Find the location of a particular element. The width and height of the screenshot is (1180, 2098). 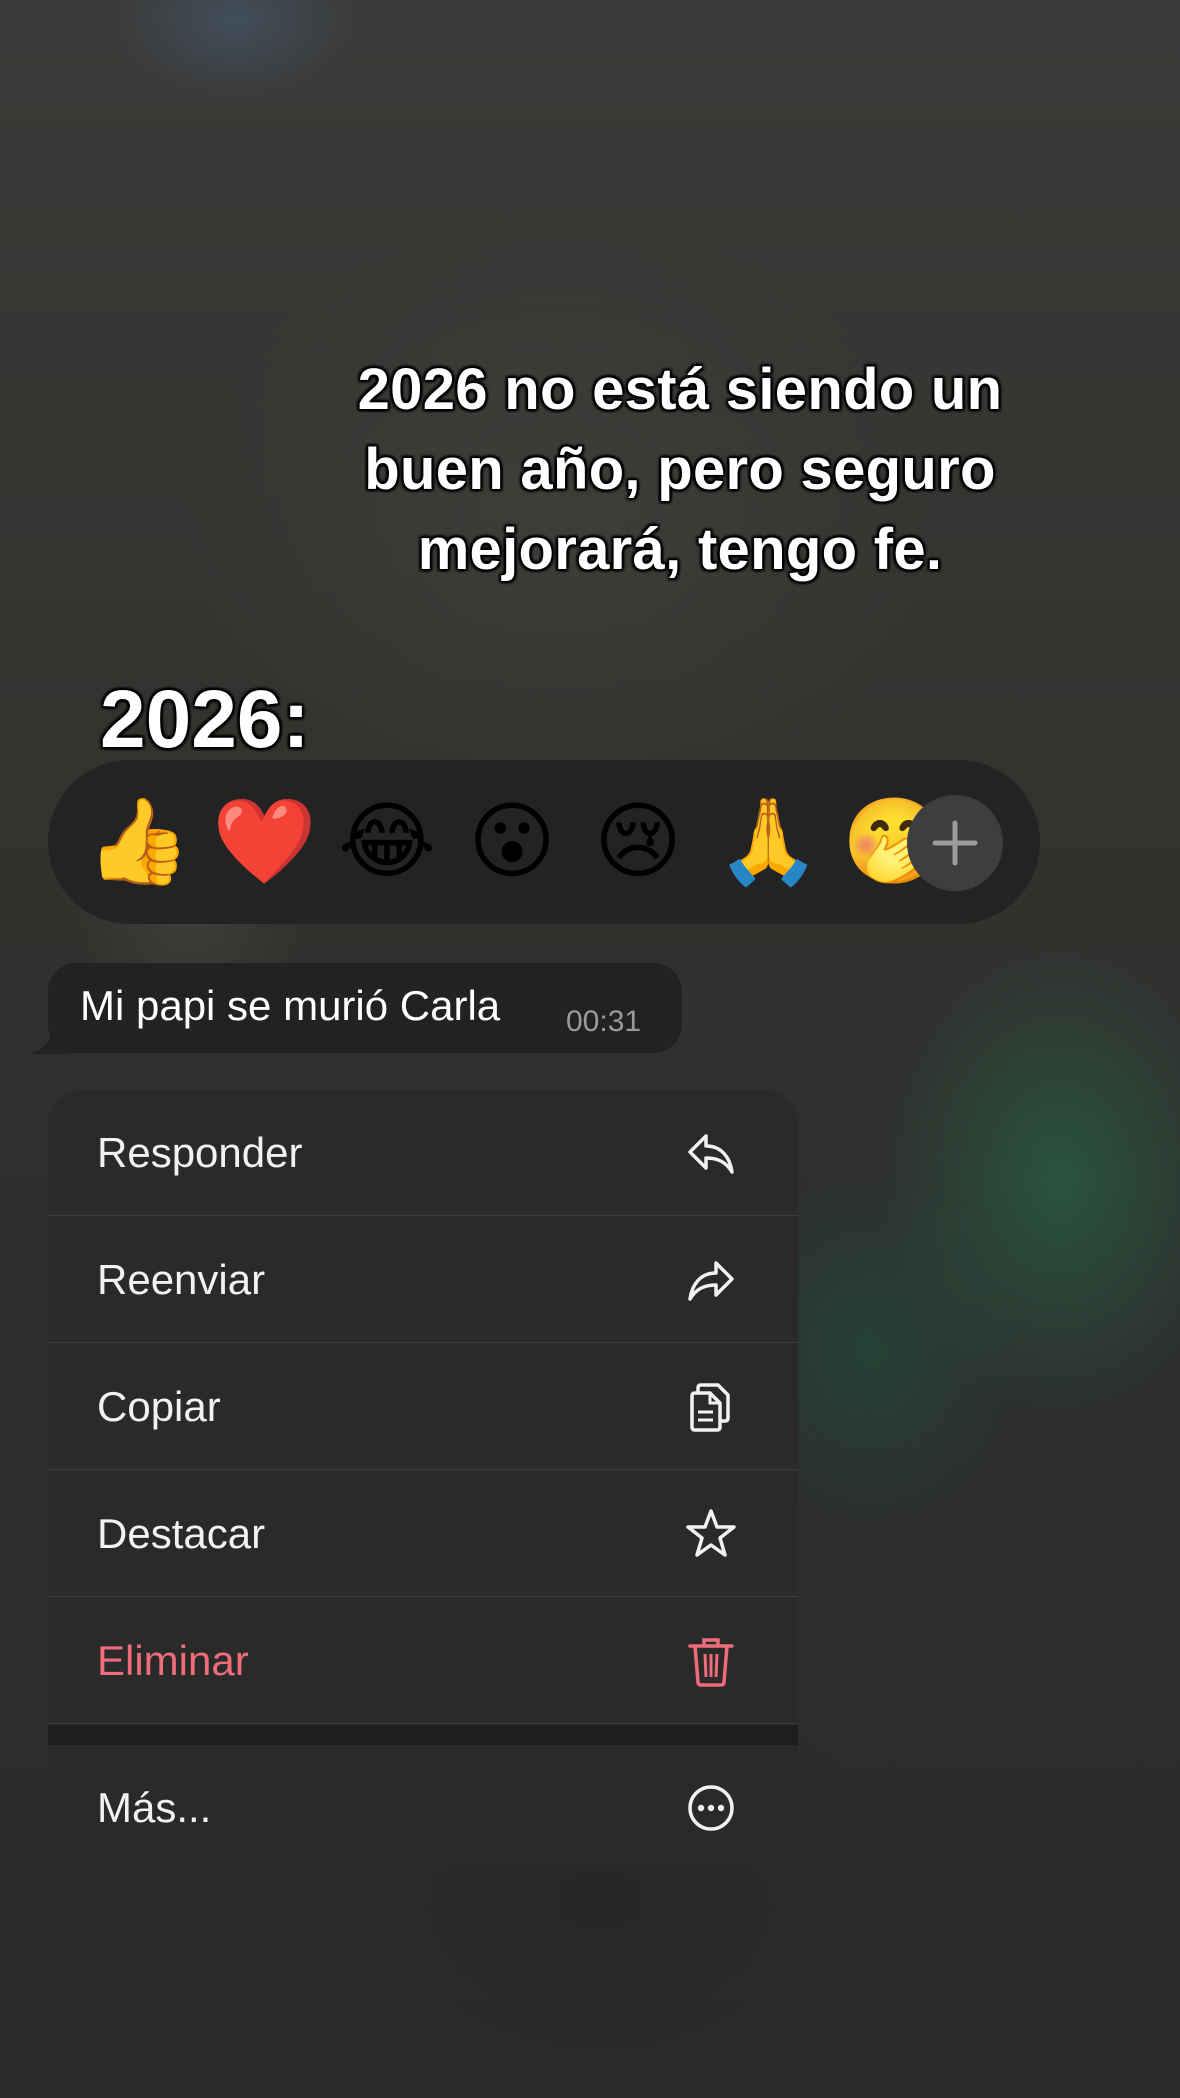

reply-icon is located at coordinates (711, 1154).